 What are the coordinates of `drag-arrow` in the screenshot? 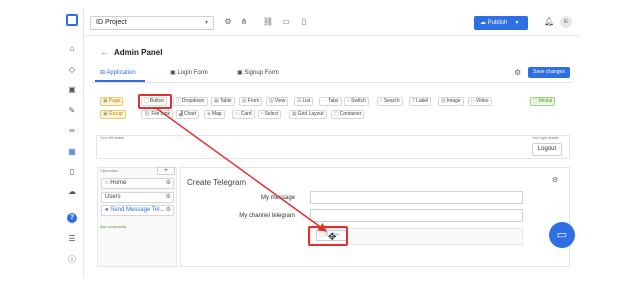 It's located at (241, 169).